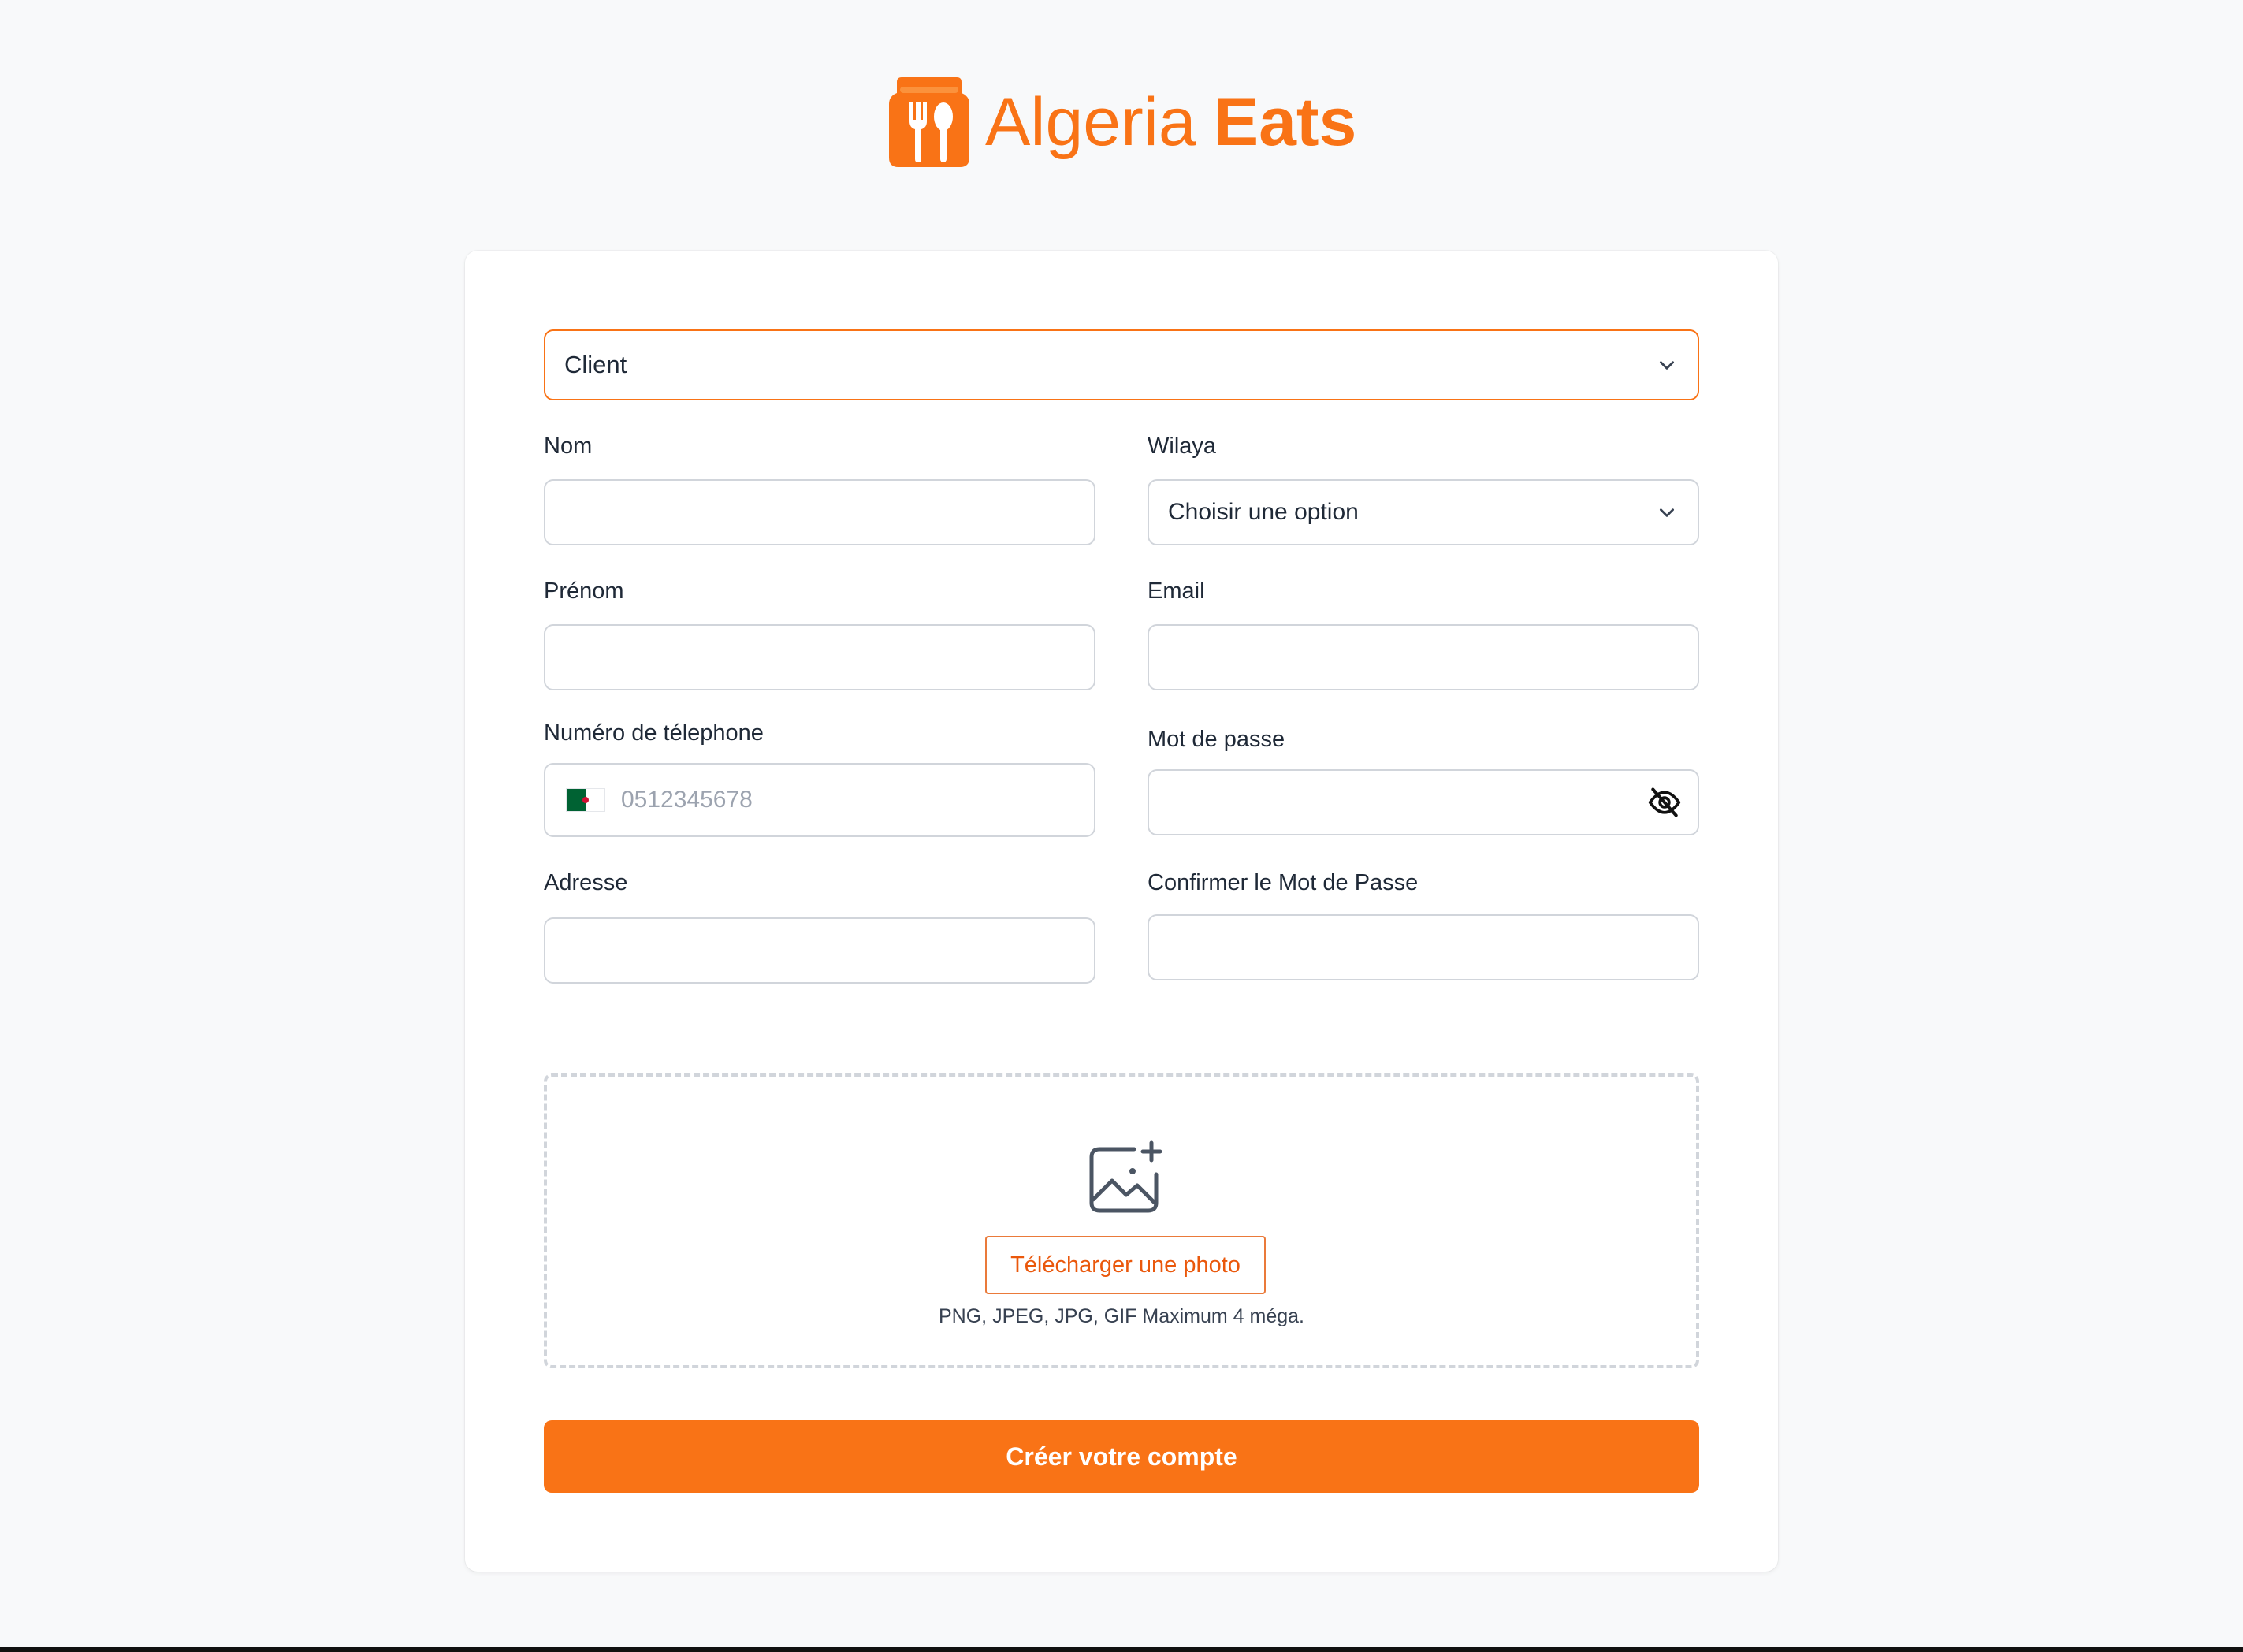 The height and width of the screenshot is (1652, 2243). What do you see at coordinates (1423, 802) in the screenshot?
I see `password-input` at bounding box center [1423, 802].